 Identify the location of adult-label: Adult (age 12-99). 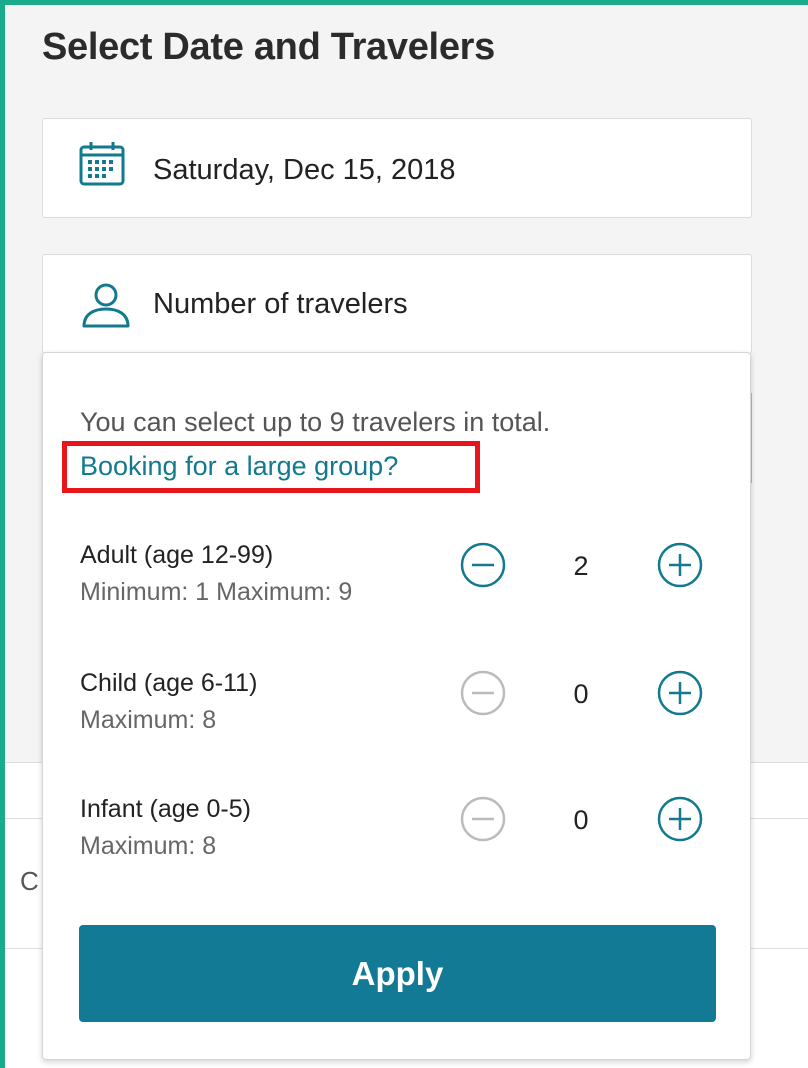
(177, 555).